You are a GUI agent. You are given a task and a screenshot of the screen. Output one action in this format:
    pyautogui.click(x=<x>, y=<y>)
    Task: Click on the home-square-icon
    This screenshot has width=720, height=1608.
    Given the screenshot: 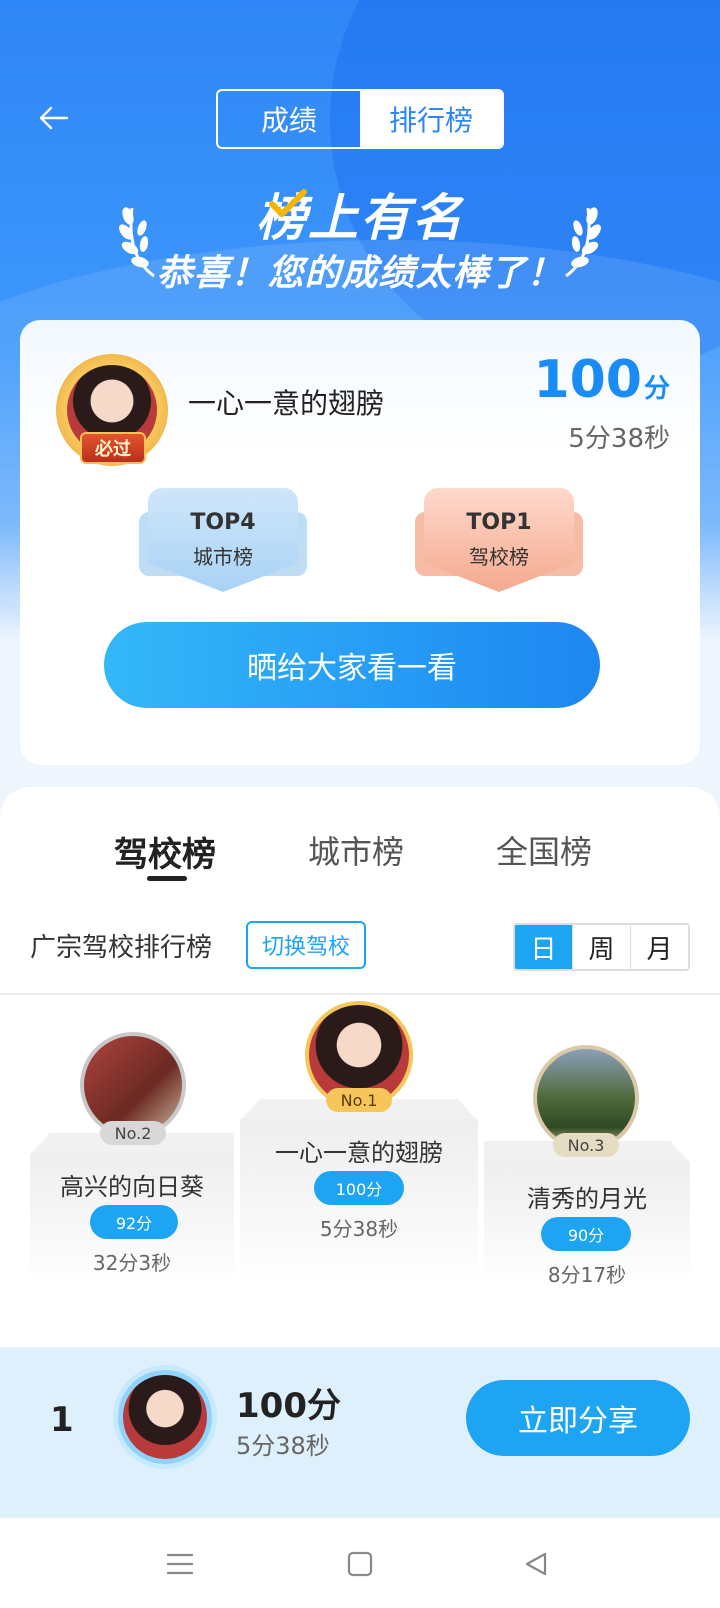 What is the action you would take?
    pyautogui.click(x=360, y=1564)
    